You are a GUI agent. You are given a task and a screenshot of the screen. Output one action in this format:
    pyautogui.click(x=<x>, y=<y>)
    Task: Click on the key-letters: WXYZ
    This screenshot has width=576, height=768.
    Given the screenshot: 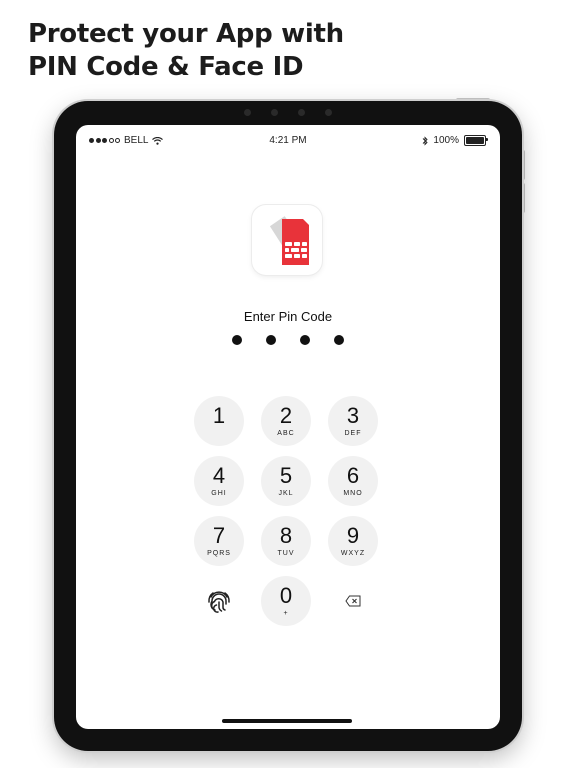 What is the action you would take?
    pyautogui.click(x=353, y=553)
    